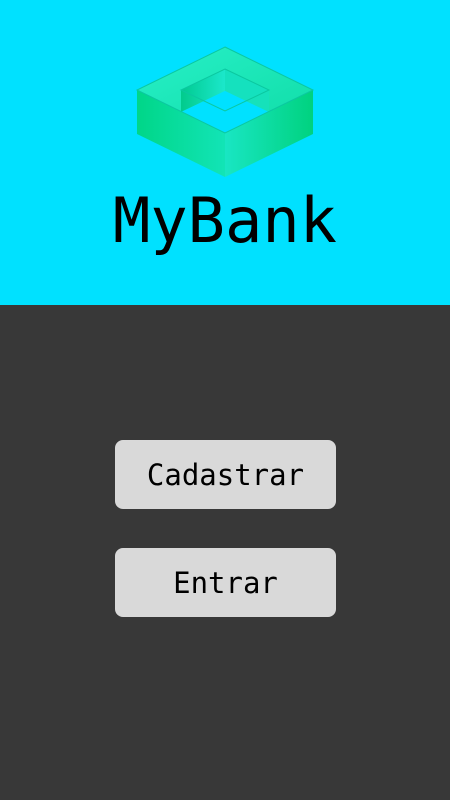 This screenshot has width=450, height=800. I want to click on register-button: Cadastrar, so click(225, 474).